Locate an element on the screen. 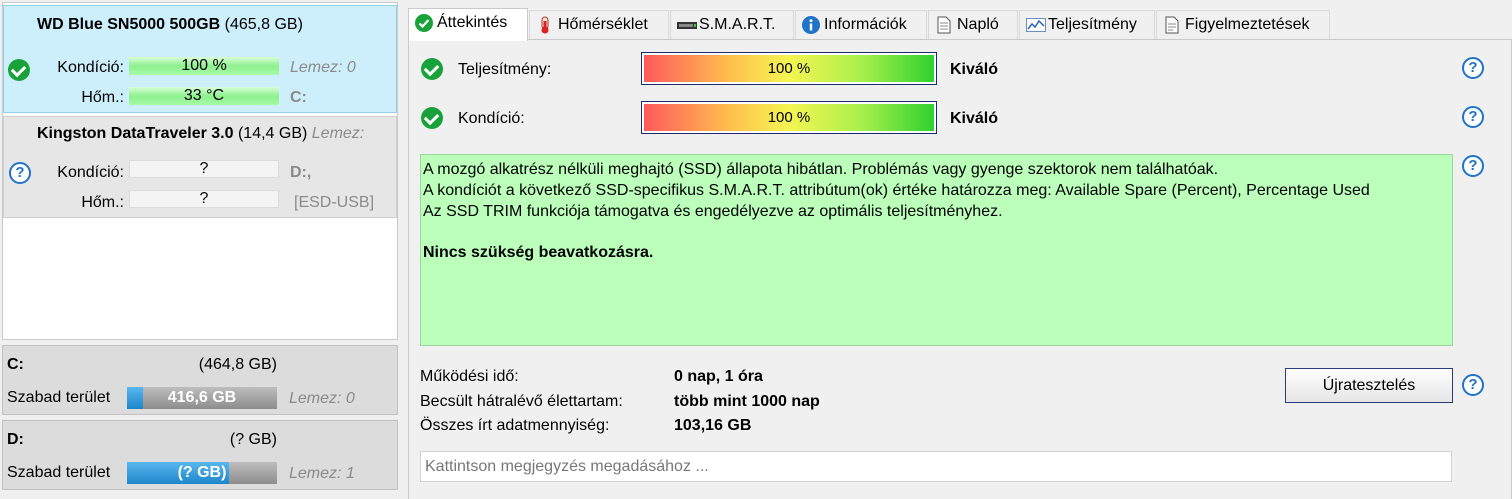 The image size is (1512, 499). free-space-value: 416,6 GB is located at coordinates (202, 397).